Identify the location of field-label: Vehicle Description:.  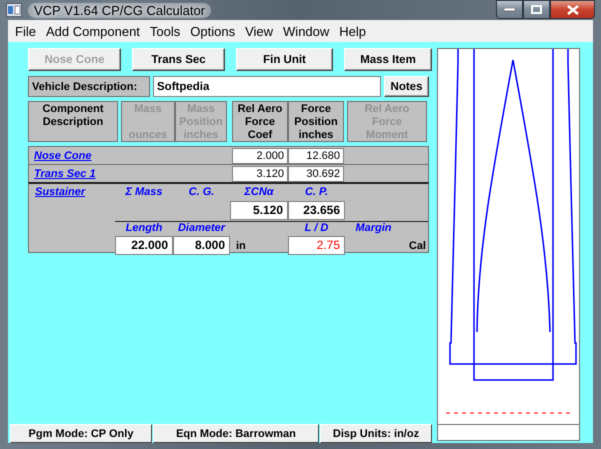
(89, 86).